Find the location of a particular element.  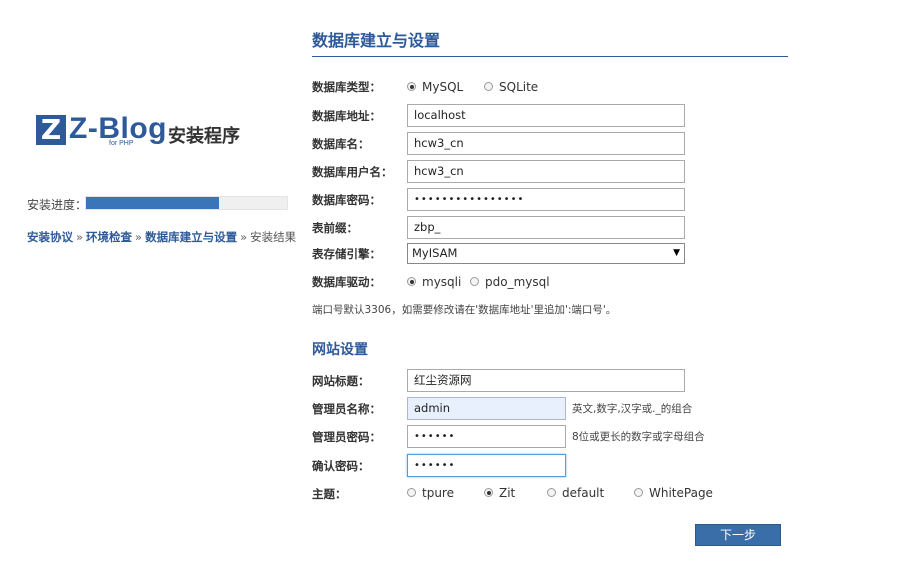

install-progress-bar is located at coordinates (186, 203).